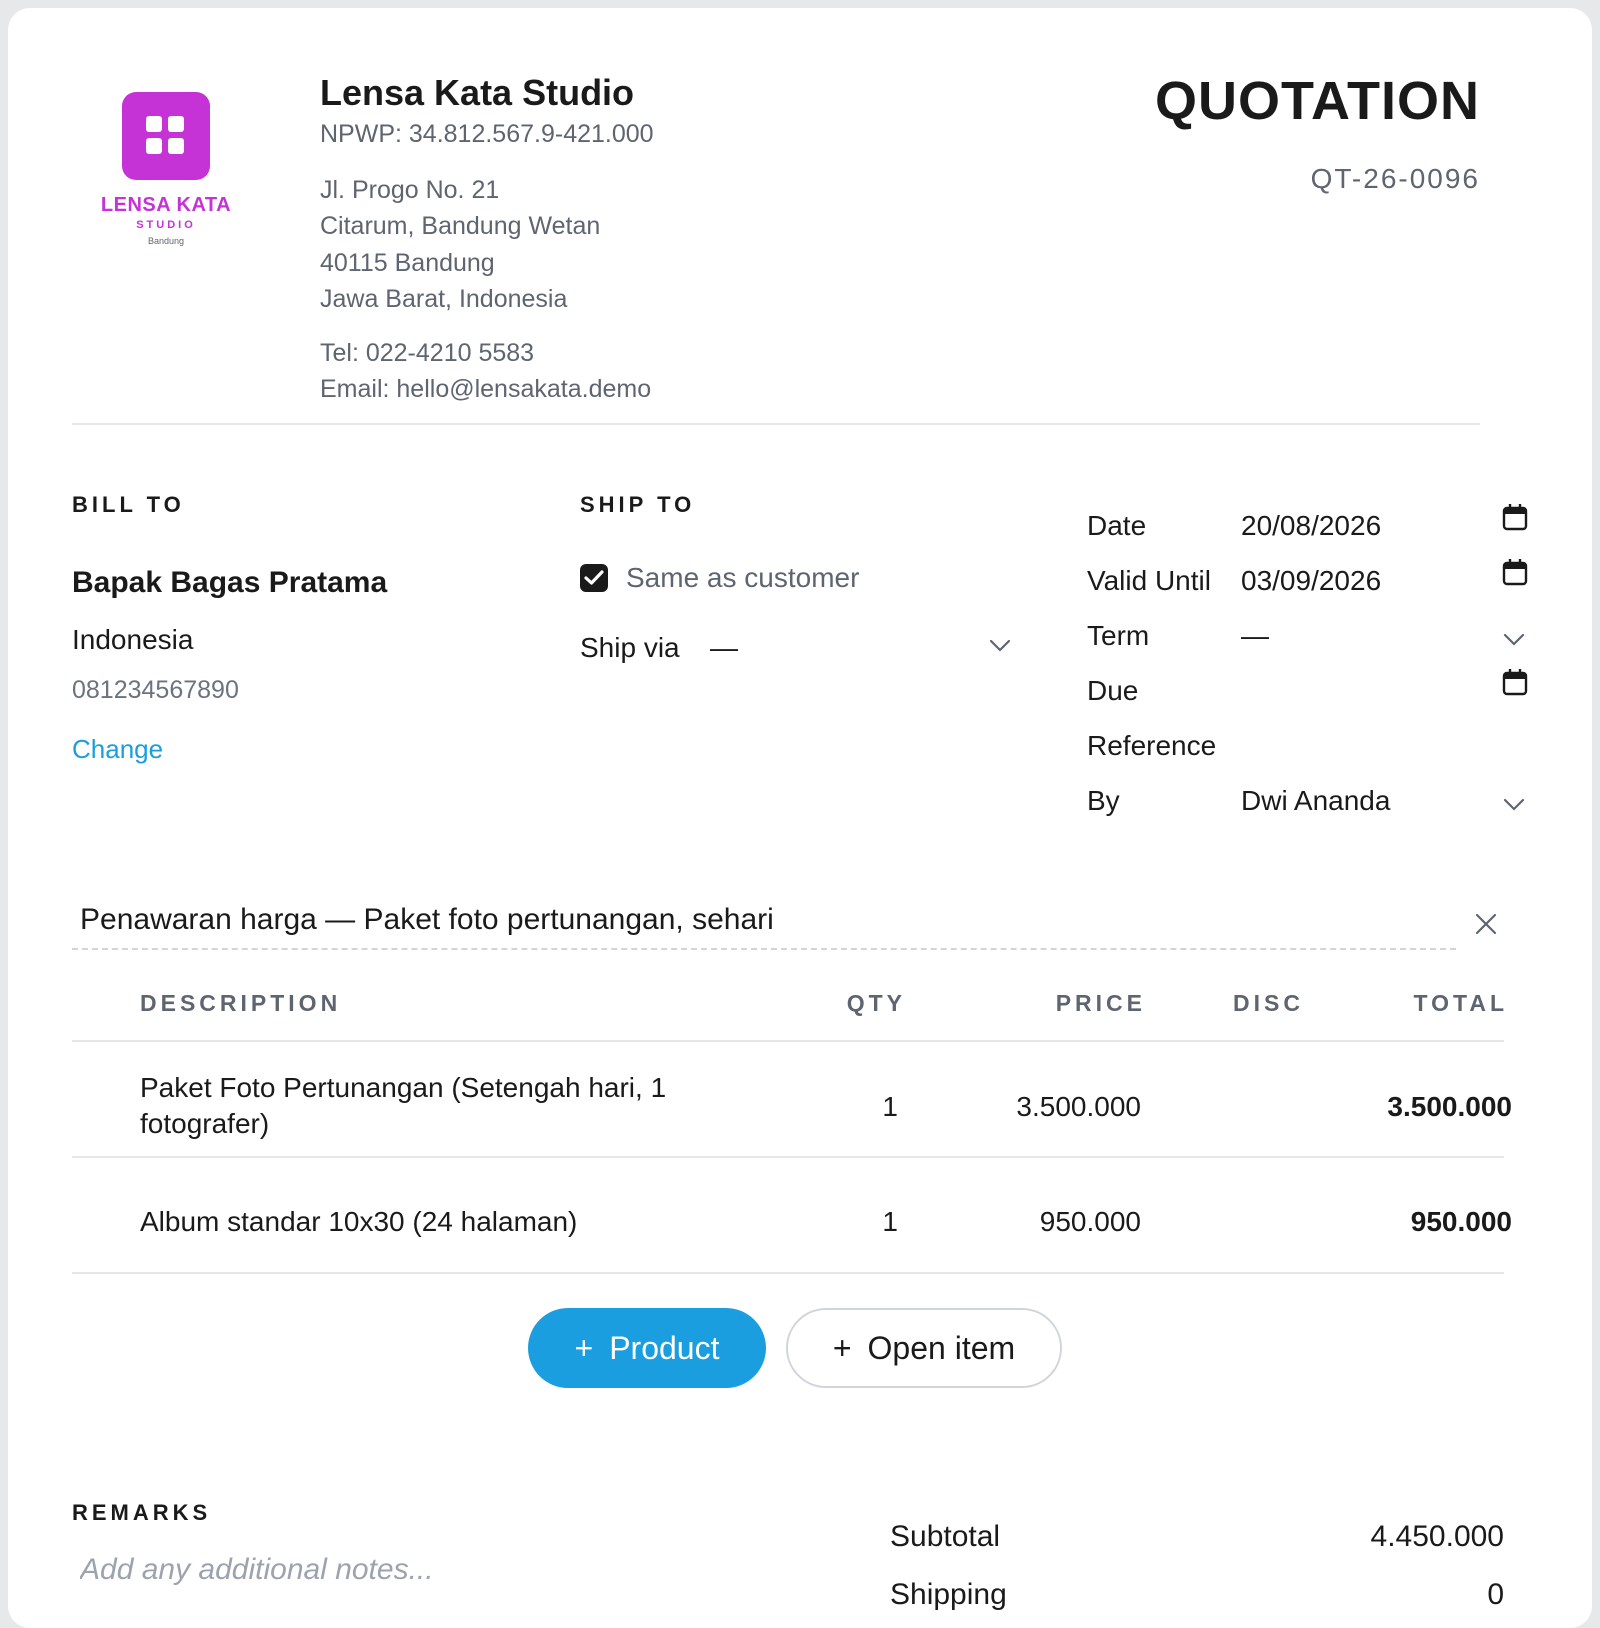 This screenshot has height=1628, width=1600. I want to click on company-logo, so click(166, 136).